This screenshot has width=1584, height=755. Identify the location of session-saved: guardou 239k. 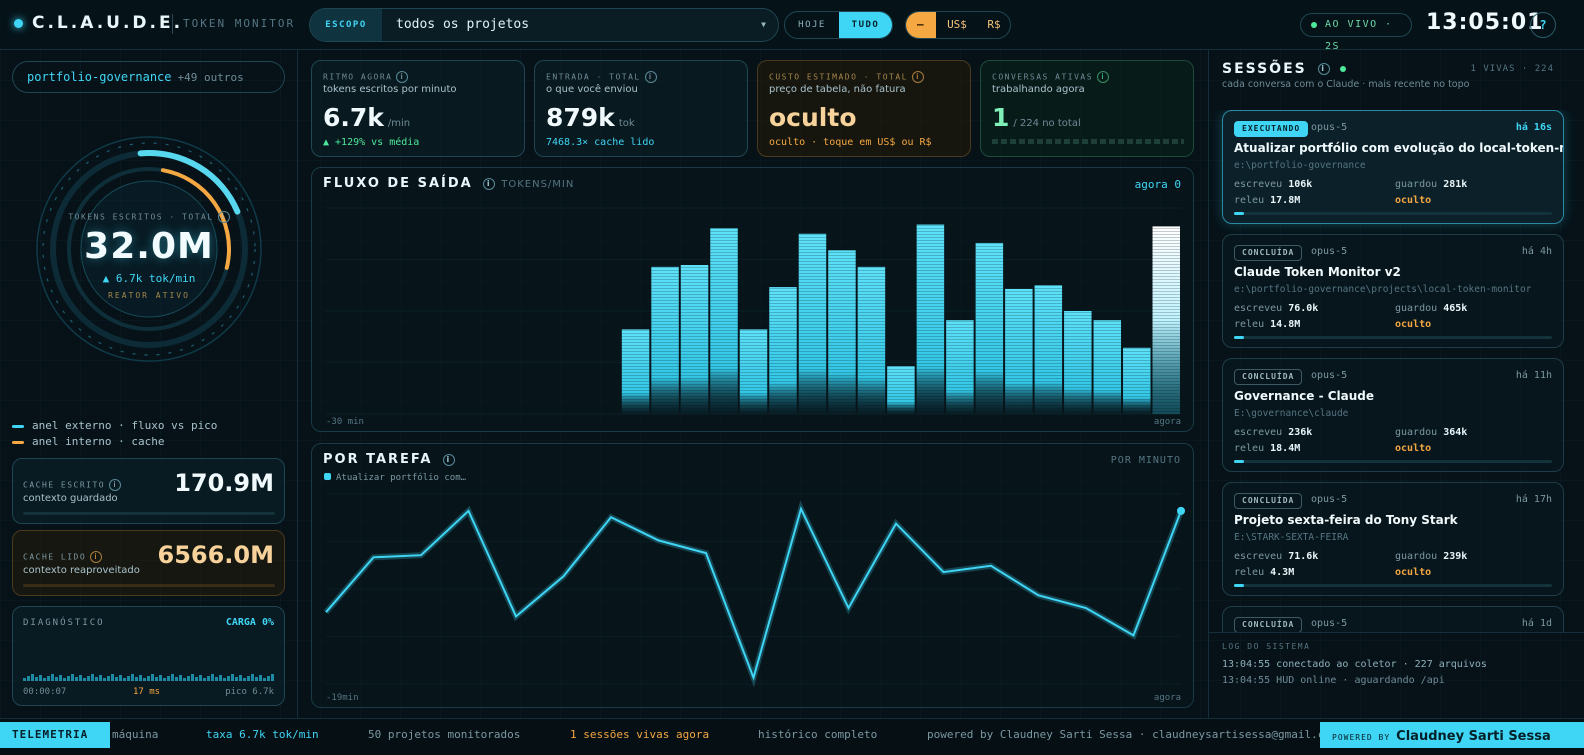
(1431, 556).